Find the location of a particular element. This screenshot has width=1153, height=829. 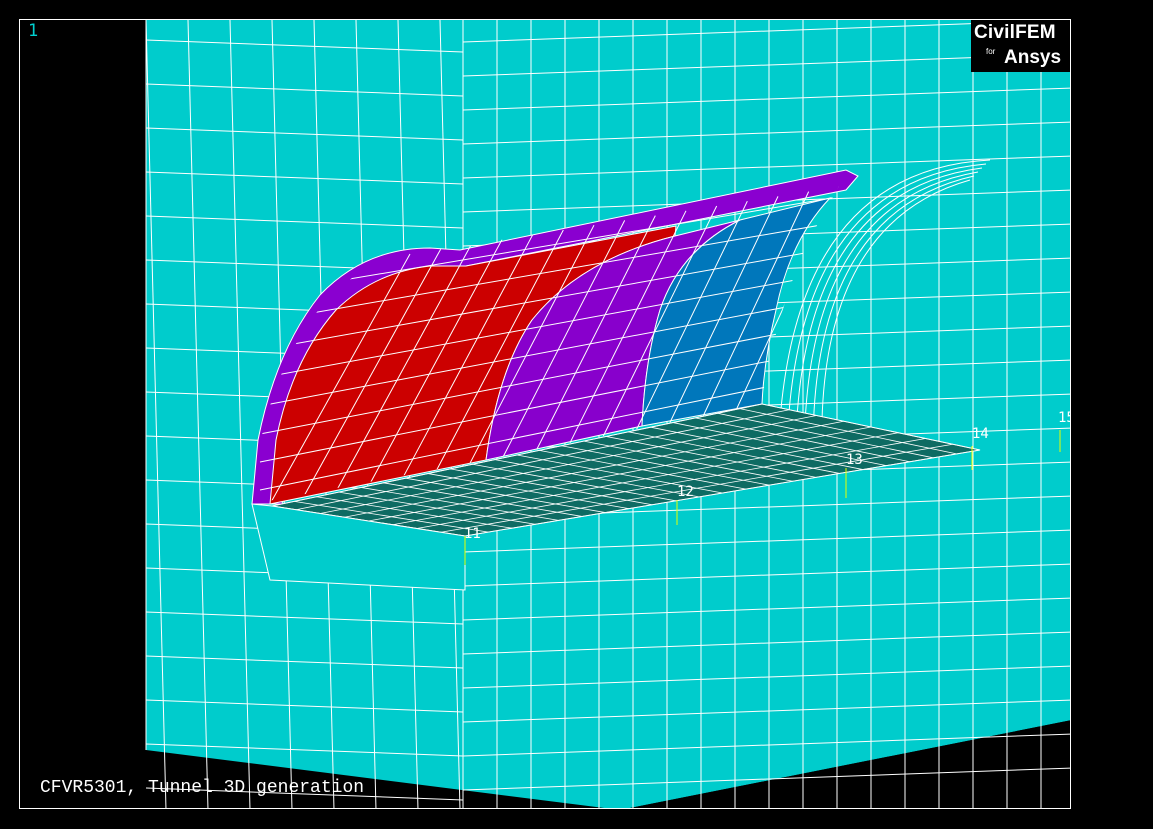

station-label-12: 12 is located at coordinates (685, 492).